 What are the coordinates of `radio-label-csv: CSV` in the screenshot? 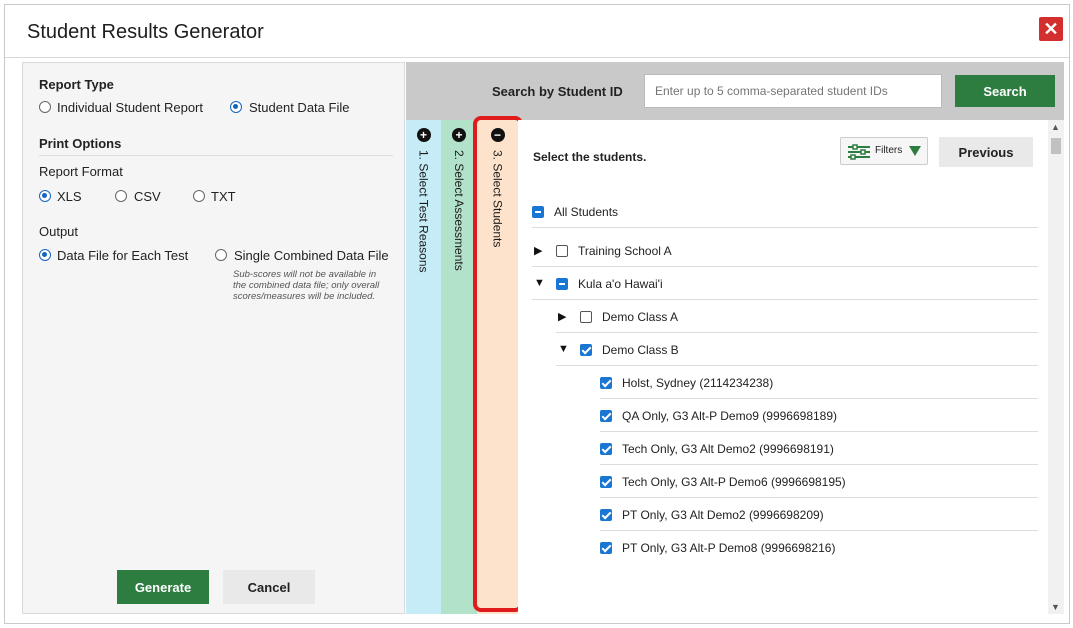 It's located at (147, 196).